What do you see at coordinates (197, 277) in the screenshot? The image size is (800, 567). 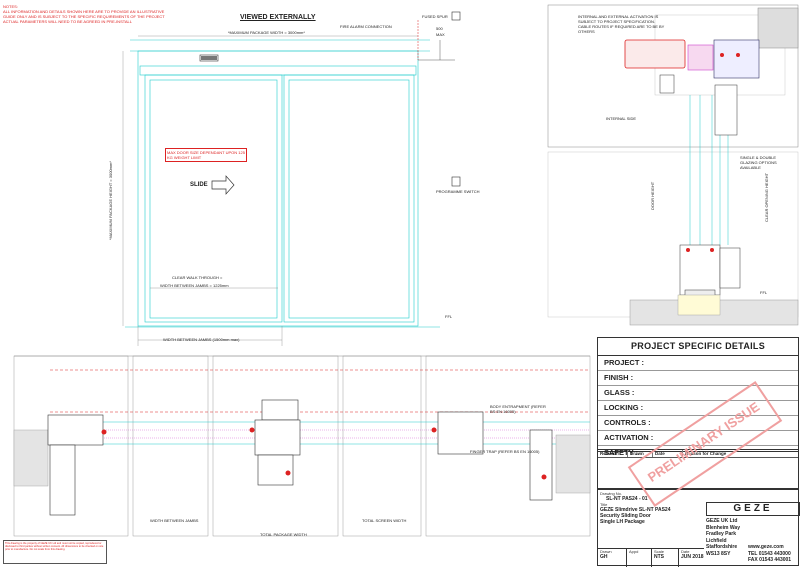 I see `clear-walk-label: CLEAR WALK THROUGH =` at bounding box center [197, 277].